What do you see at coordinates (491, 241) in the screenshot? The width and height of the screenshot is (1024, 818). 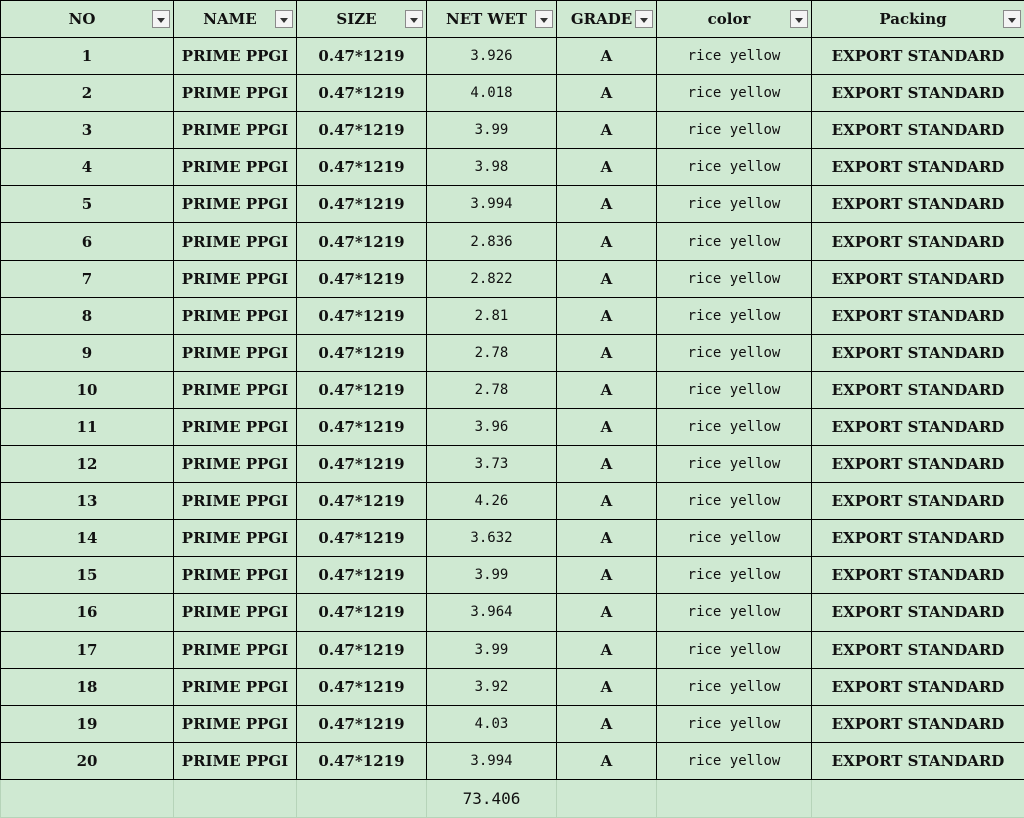 I see `cell-net-wet: 2.836` at bounding box center [491, 241].